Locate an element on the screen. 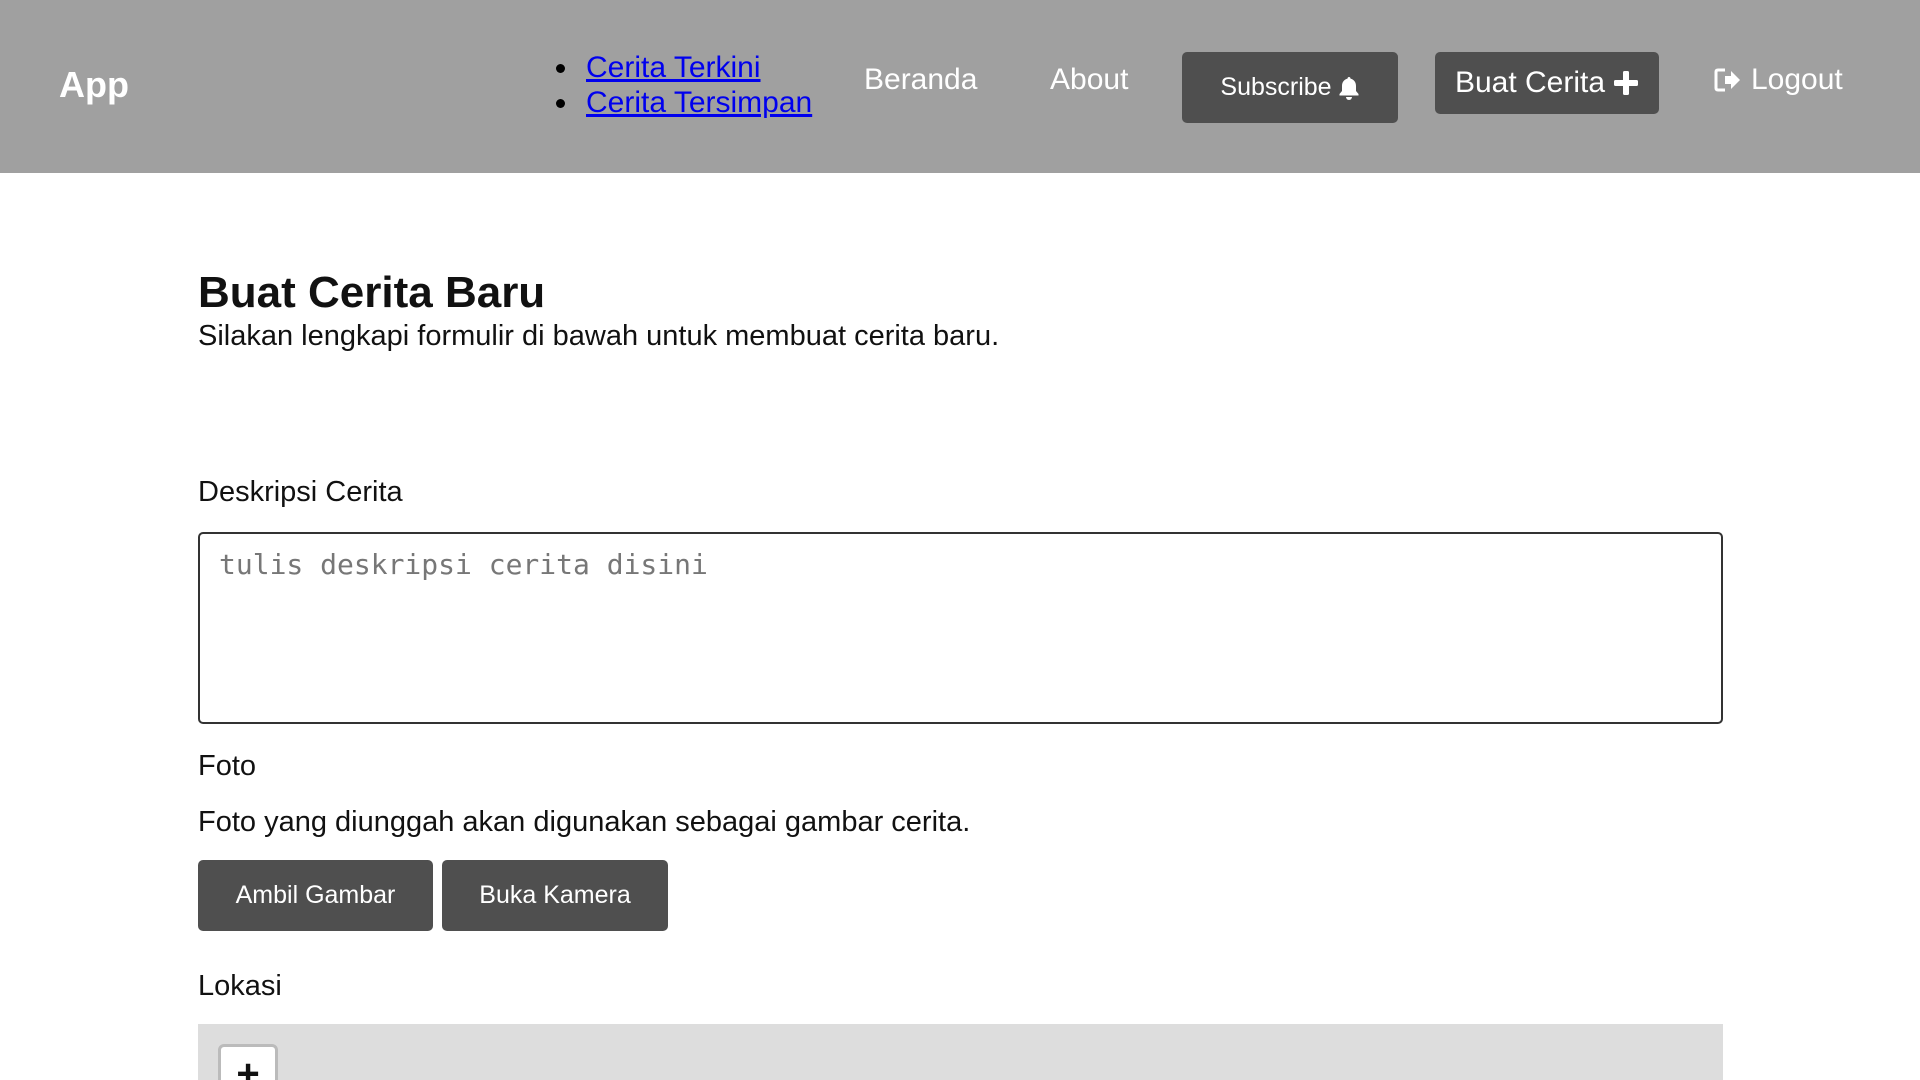  logout-label: Logout is located at coordinates (1797, 79).